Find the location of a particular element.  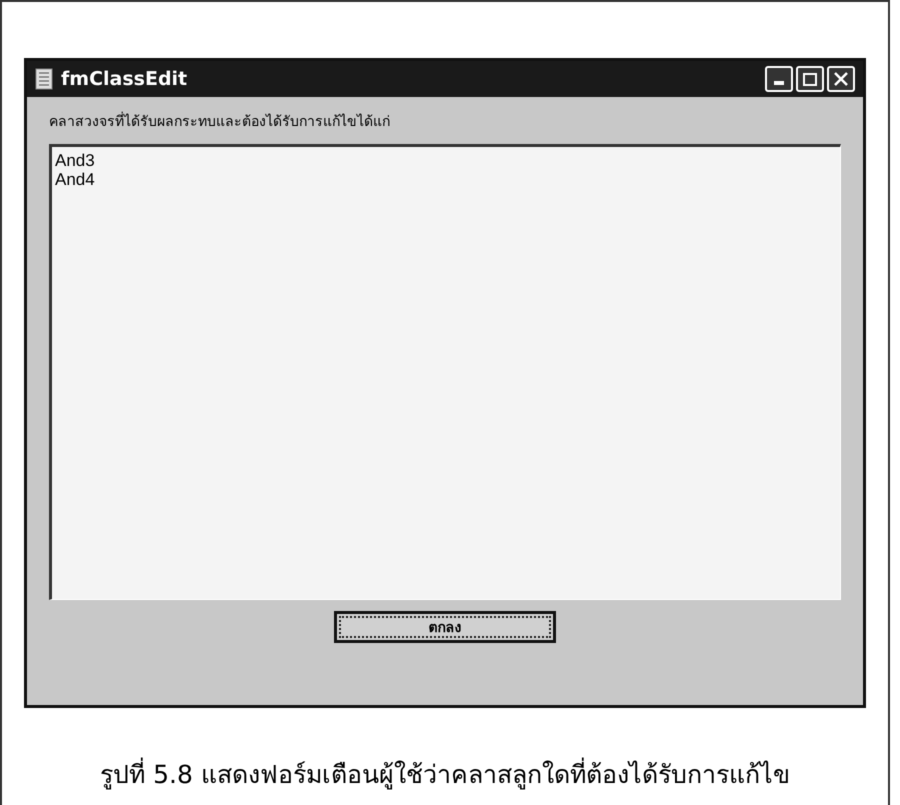

message-label: คลาสวงจรที่ได้รับผลกระทบและต้องได้รับการแก้ไขได้แก่ is located at coordinates (220, 121).